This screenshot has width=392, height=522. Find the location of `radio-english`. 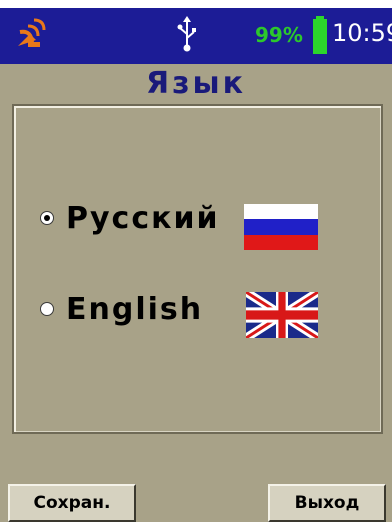

radio-english is located at coordinates (47, 309).